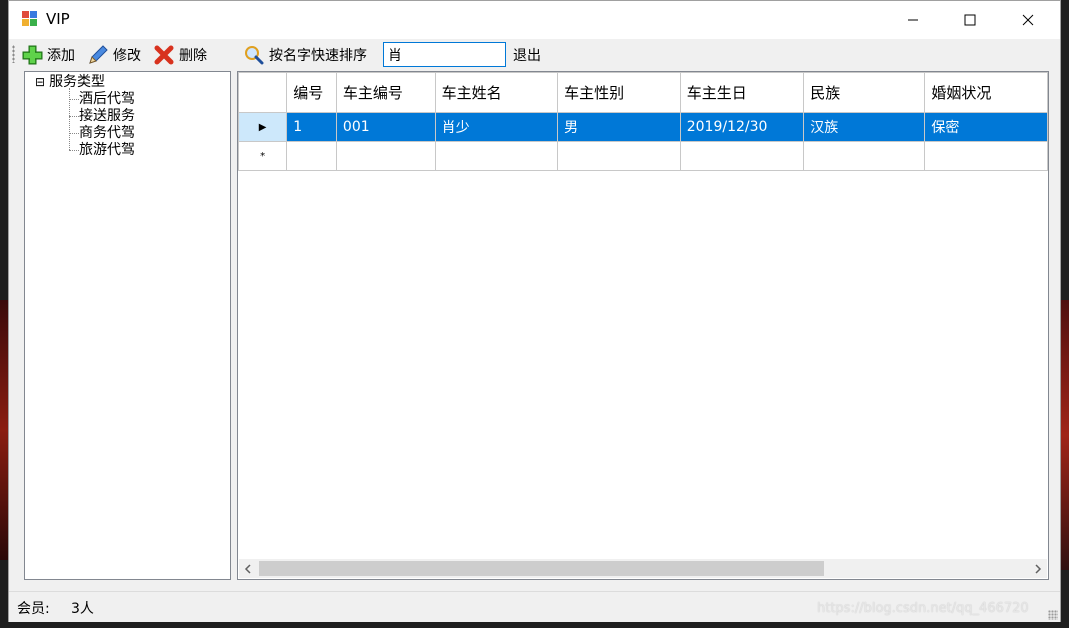 The height and width of the screenshot is (628, 1069). I want to click on tree-root: ⊟ 服务类型, so click(70, 82).